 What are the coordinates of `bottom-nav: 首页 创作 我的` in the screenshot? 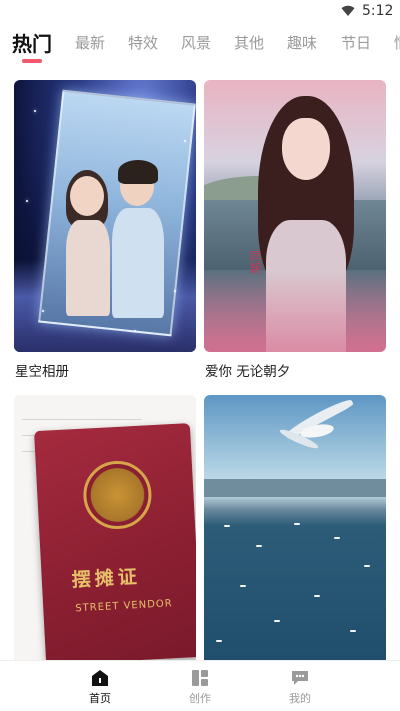 It's located at (200, 686).